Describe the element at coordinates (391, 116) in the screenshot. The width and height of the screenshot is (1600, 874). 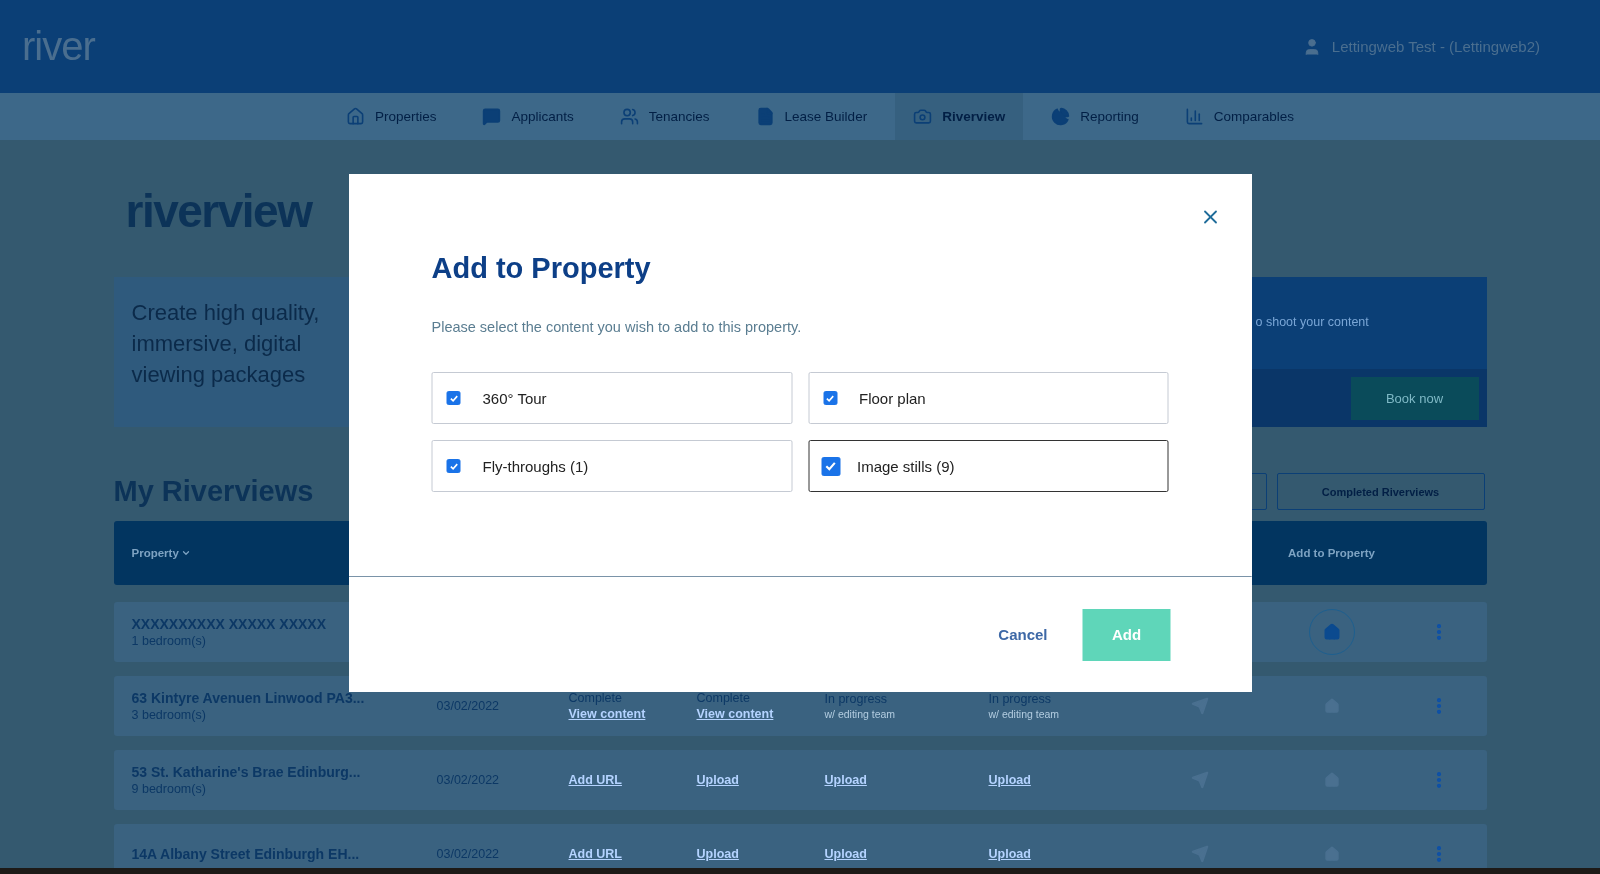
I see `nav-tab: Properties` at that location.